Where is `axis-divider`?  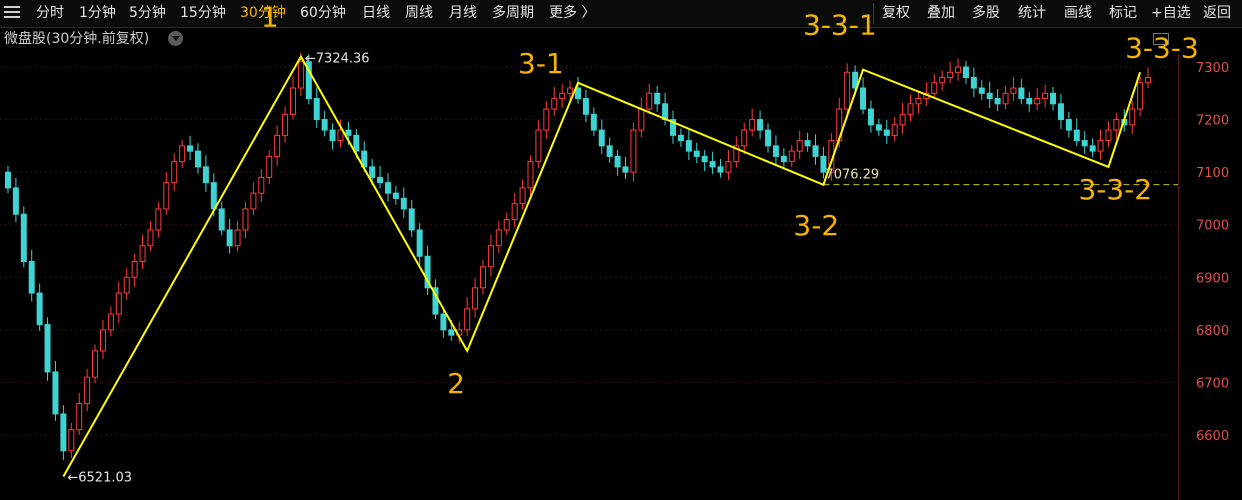
axis-divider is located at coordinates (1178, 277).